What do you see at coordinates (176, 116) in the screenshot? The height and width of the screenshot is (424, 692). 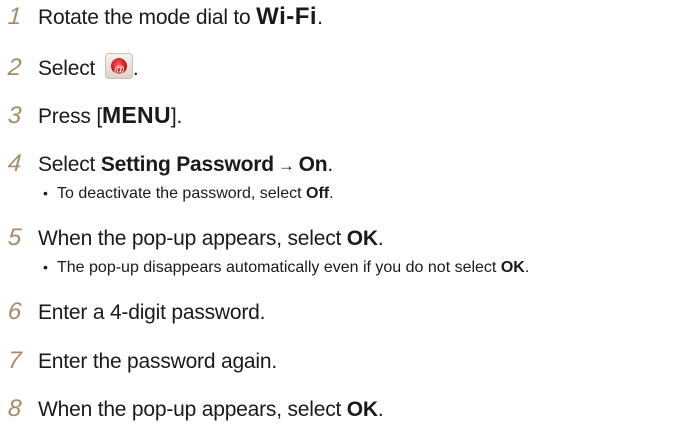 I see `step-text-end: ].` at bounding box center [176, 116].